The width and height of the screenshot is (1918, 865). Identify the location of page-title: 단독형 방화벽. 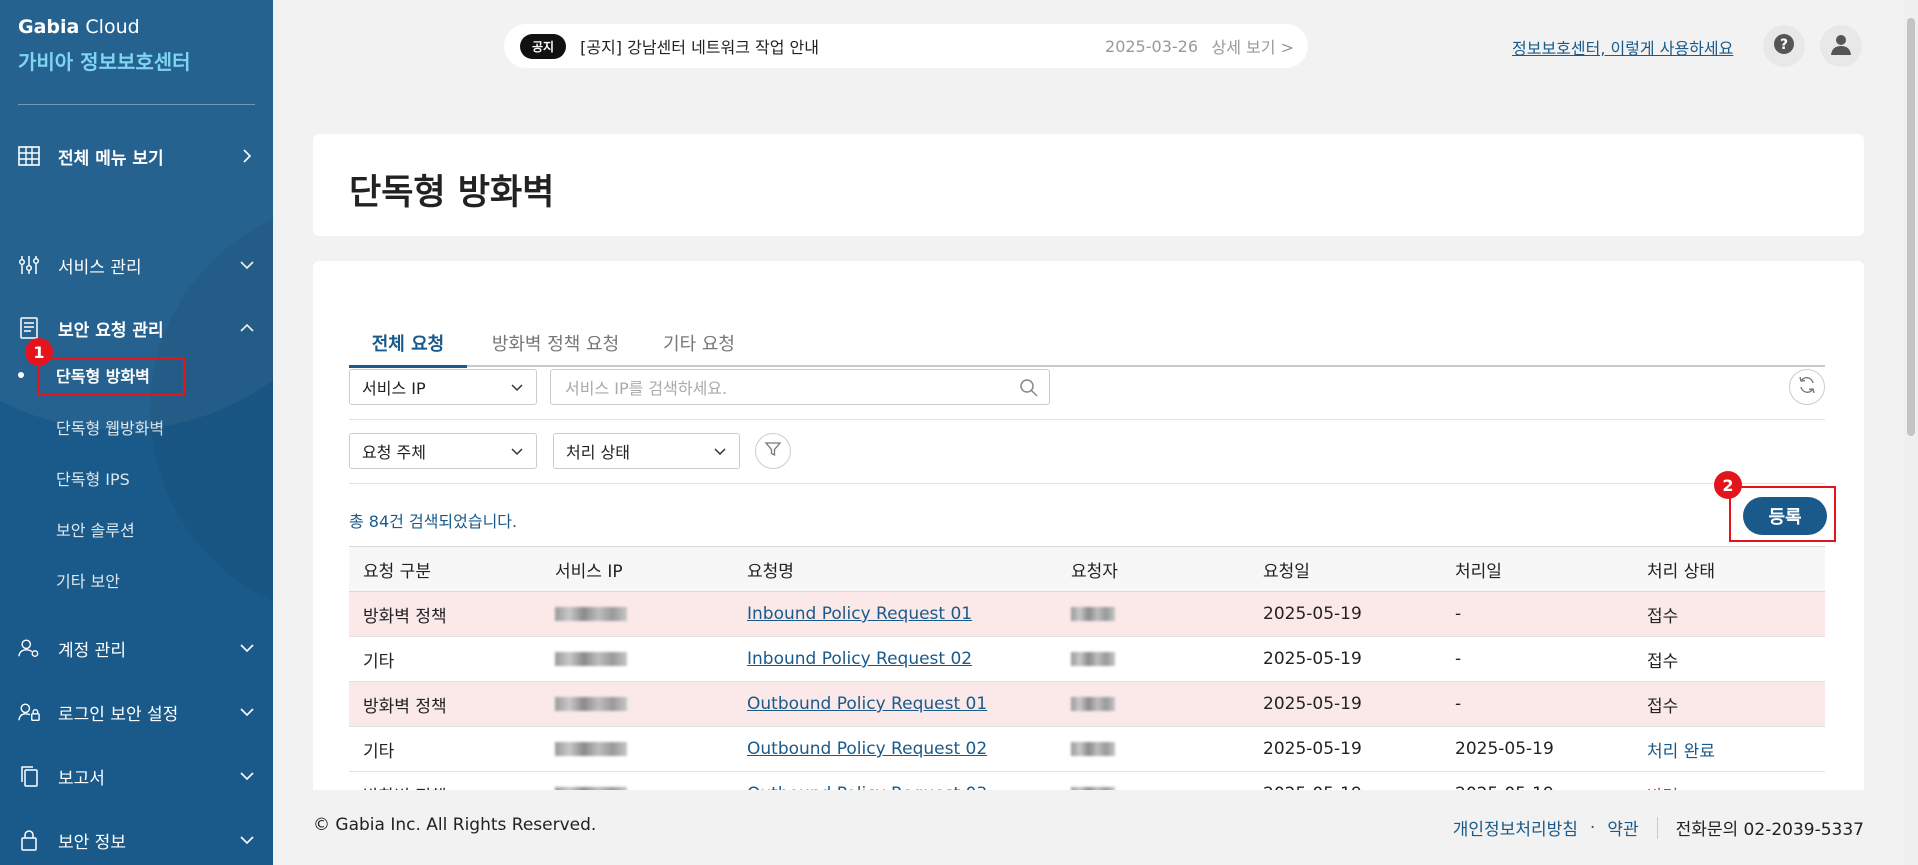
(452, 193).